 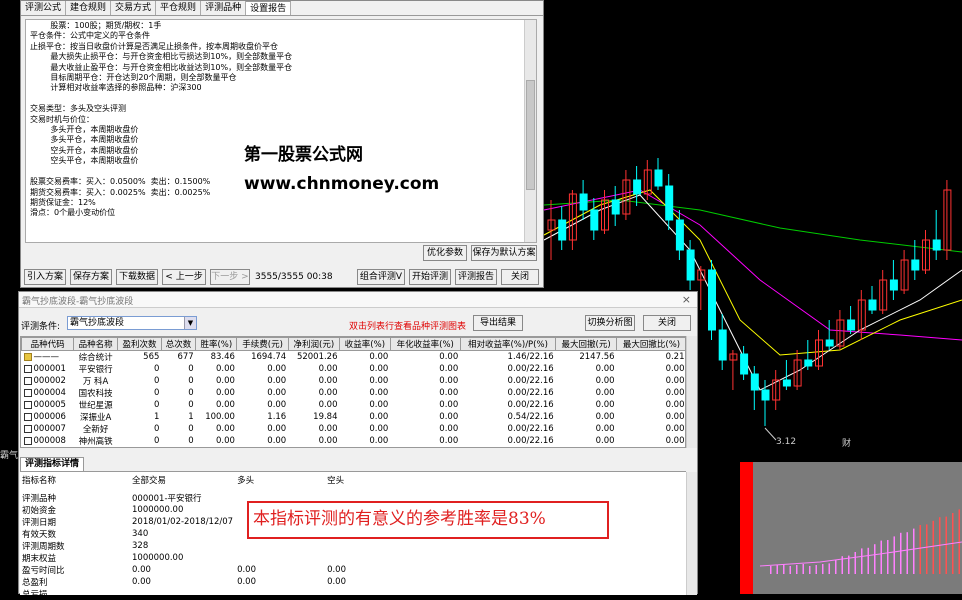 What do you see at coordinates (90, 36) in the screenshot?
I see `report-line: 平仓条件：公式中定义的平仓条件` at bounding box center [90, 36].